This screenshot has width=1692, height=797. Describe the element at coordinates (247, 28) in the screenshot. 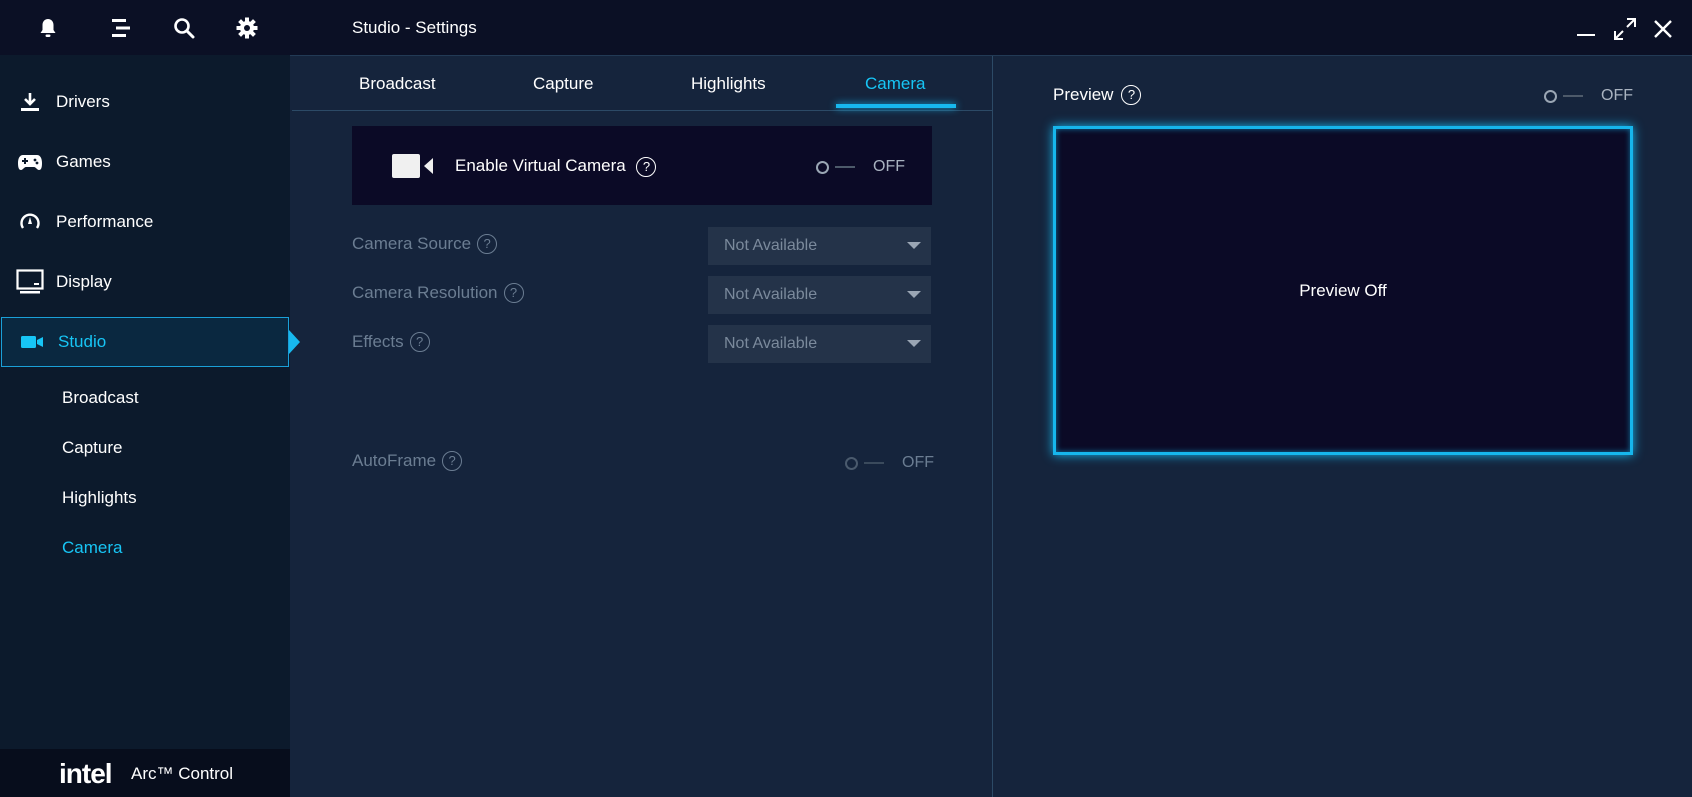

I see `gear-icon` at that location.